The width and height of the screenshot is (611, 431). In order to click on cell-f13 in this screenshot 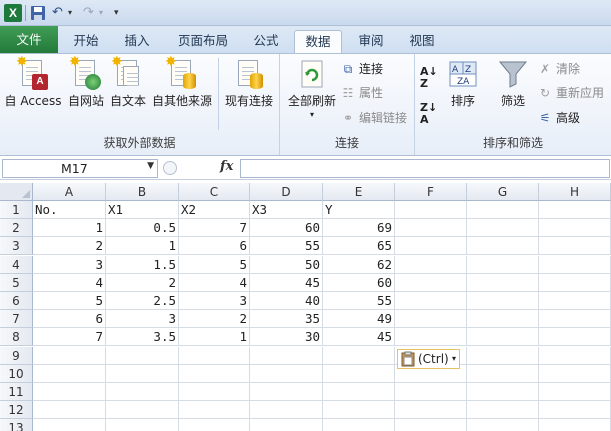, I will do `click(431, 425)`.